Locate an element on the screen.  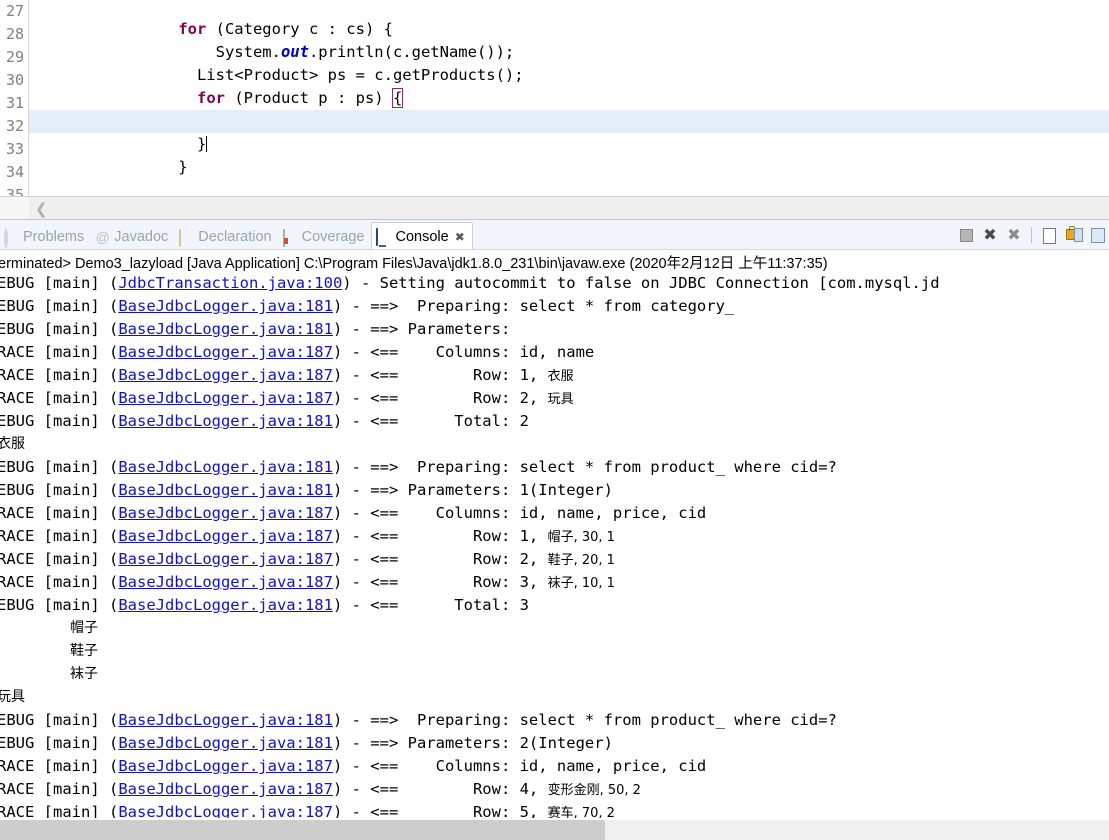
console-toolbar: ✖ ✖ is located at coordinates (1031, 235).